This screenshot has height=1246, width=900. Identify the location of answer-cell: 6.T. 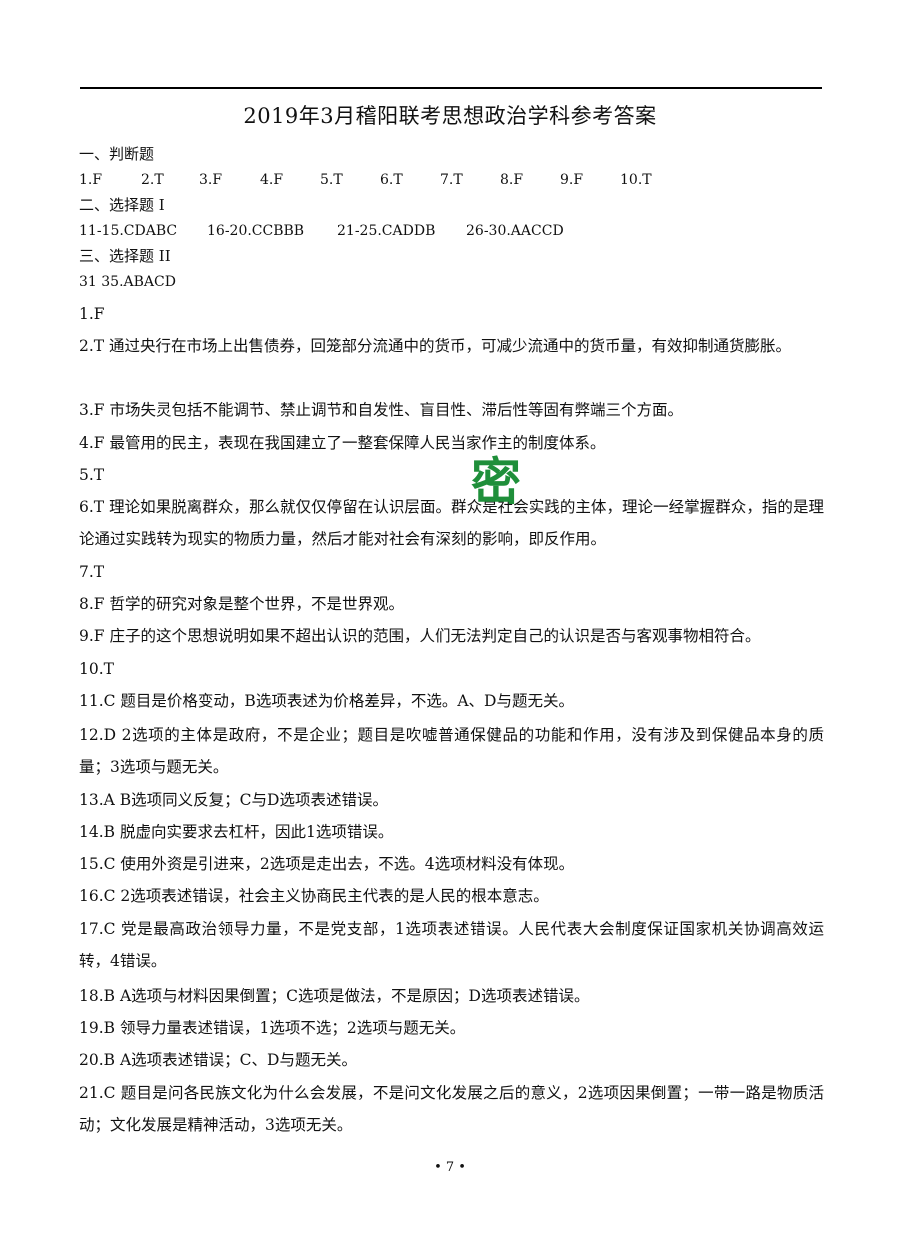
(391, 180).